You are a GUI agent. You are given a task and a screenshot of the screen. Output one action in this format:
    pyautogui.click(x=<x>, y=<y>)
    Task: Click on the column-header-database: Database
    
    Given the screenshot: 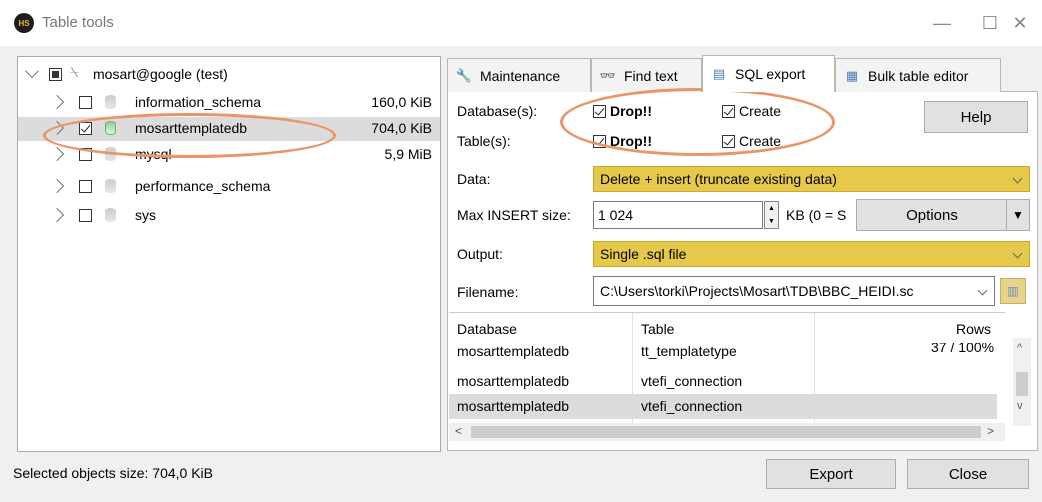 What is the action you would take?
    pyautogui.click(x=487, y=329)
    